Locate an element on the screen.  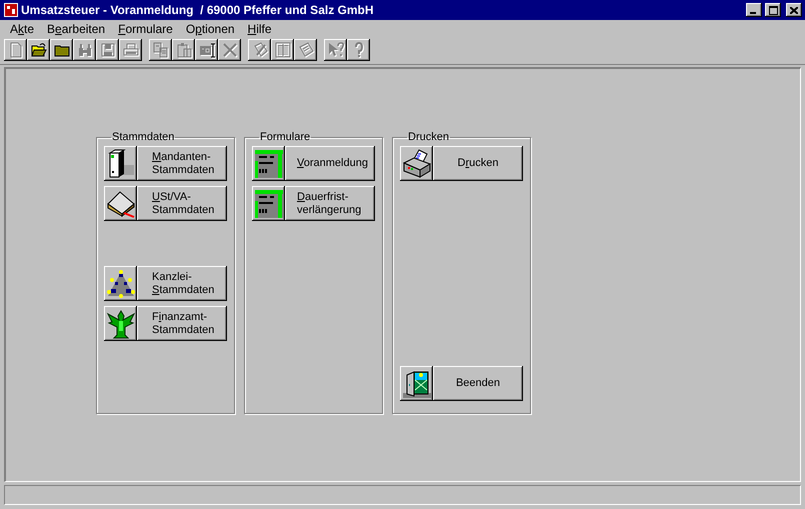
group-title: Formulare is located at coordinates (285, 137).